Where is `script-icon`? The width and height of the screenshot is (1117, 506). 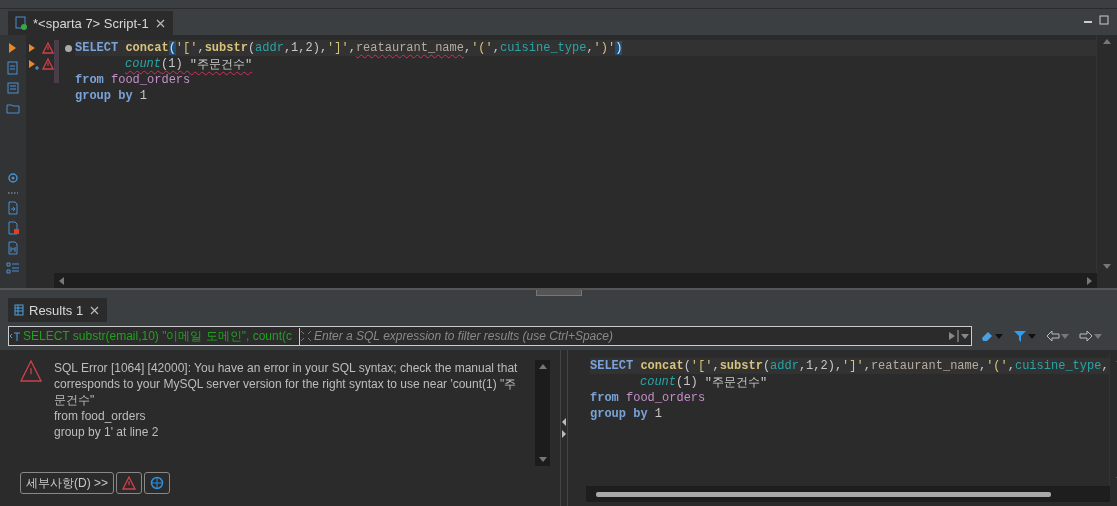 script-icon is located at coordinates (21, 23).